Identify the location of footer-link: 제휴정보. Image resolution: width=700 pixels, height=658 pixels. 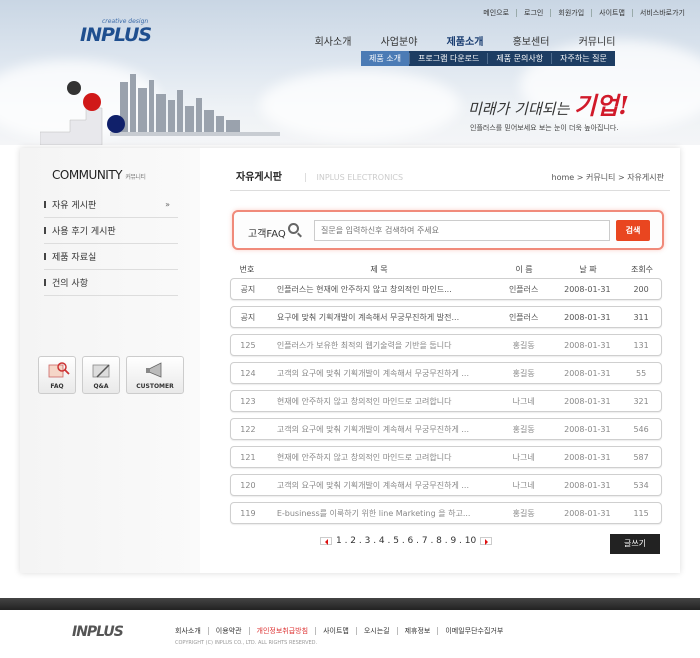
(417, 631).